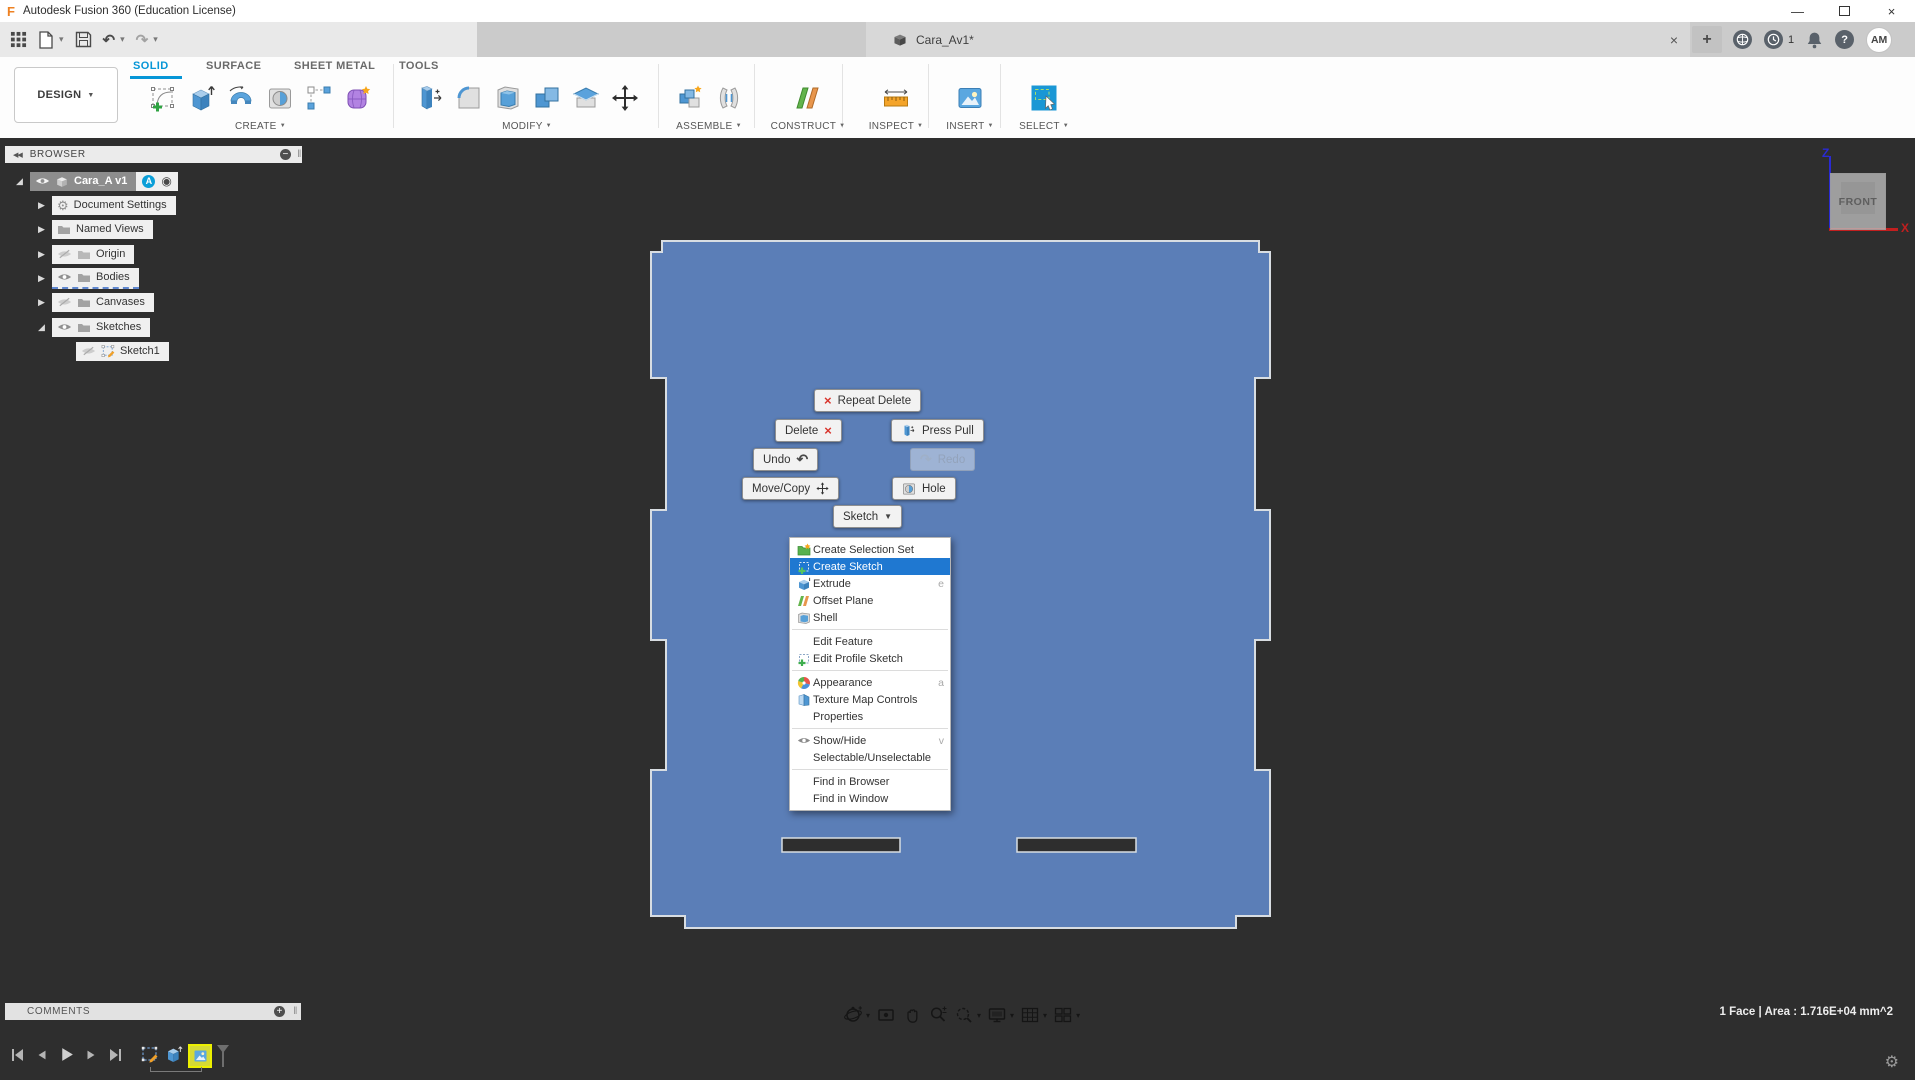 Image resolution: width=1915 pixels, height=1080 pixels. I want to click on step-forward-icon, so click(91, 1055).